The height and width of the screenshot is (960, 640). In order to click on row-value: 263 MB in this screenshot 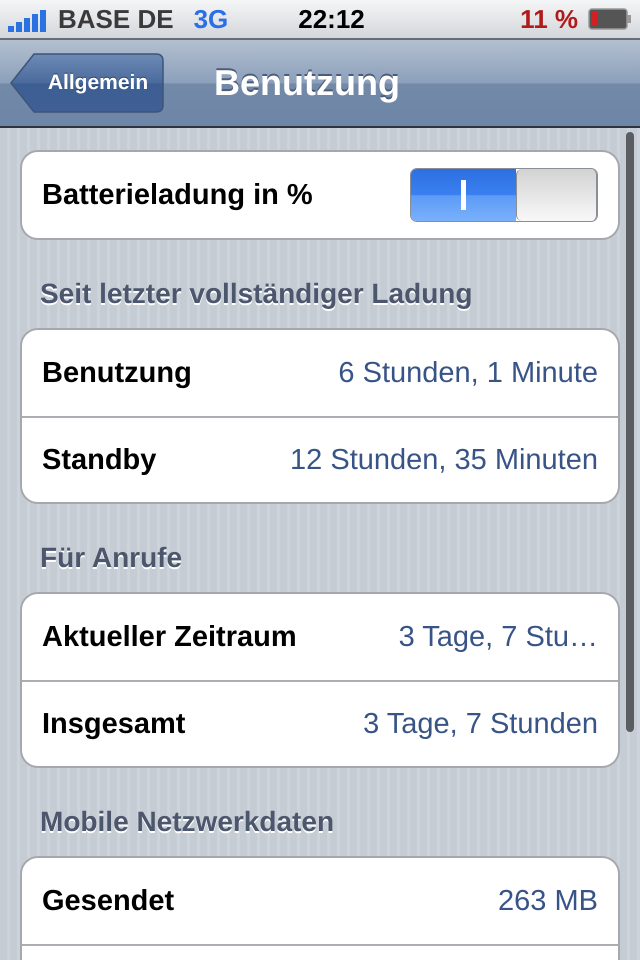, I will do `click(548, 901)`.